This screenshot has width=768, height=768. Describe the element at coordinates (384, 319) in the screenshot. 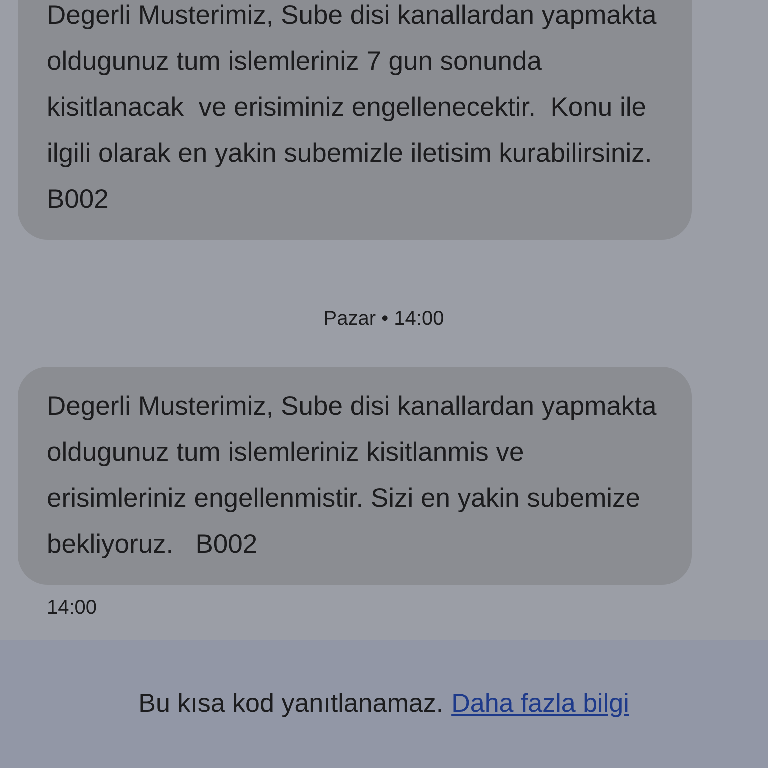

I see `date-header: Pazar • 14:00` at that location.